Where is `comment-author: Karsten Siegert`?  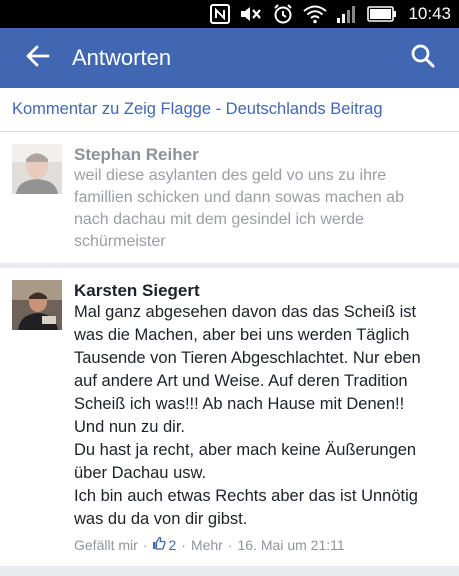 comment-author: Karsten Siegert is located at coordinates (261, 290).